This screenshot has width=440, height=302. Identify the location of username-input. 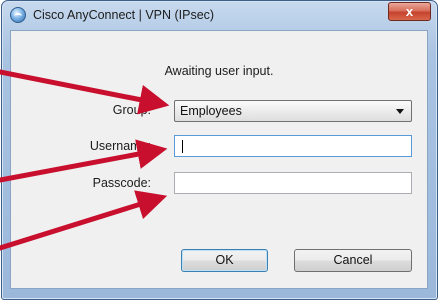
(293, 146).